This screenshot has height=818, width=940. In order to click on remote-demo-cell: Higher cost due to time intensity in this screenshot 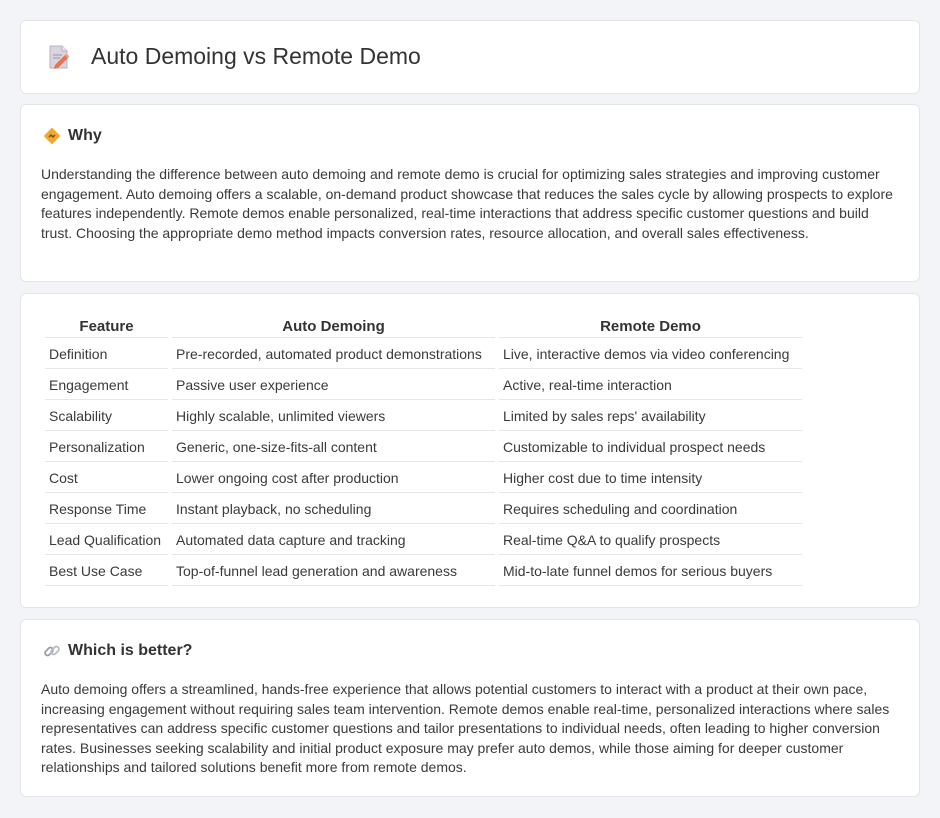, I will do `click(650, 477)`.